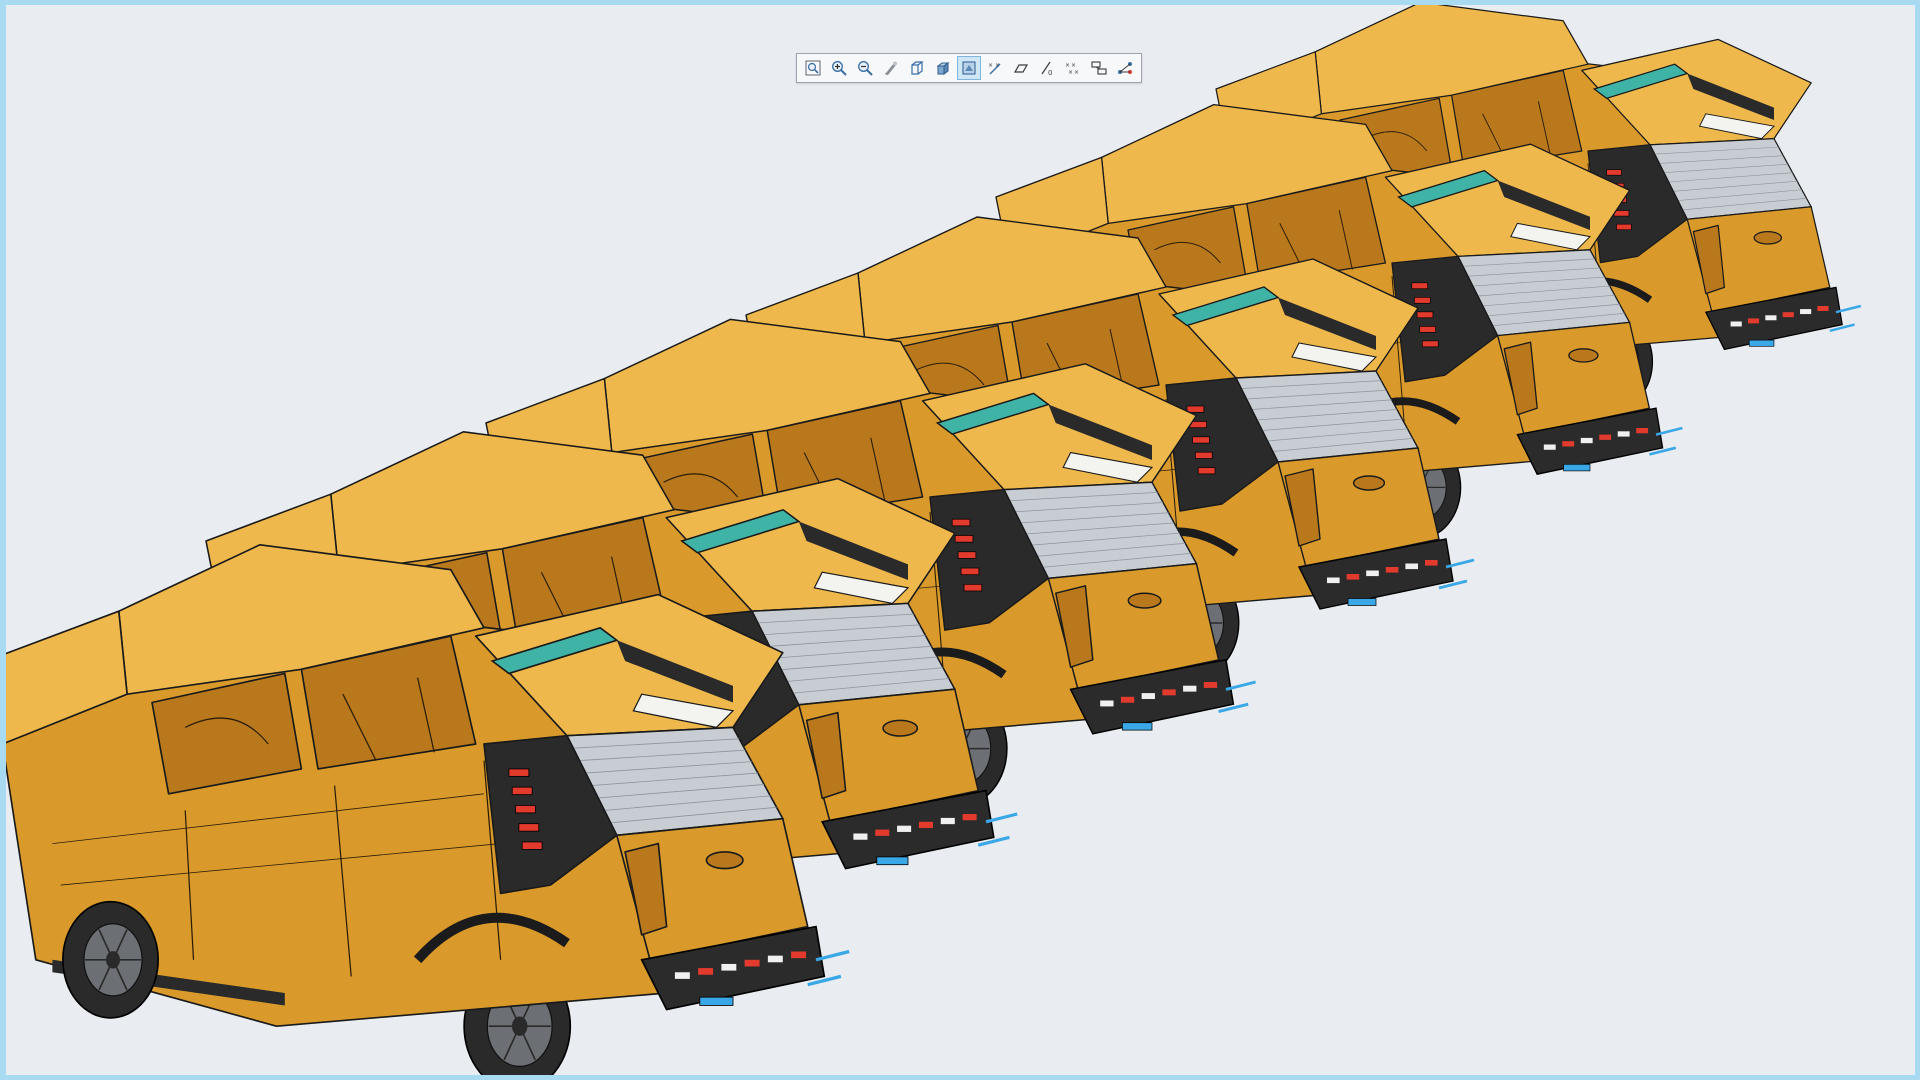  I want to click on shaded-box-button, so click(943, 68).